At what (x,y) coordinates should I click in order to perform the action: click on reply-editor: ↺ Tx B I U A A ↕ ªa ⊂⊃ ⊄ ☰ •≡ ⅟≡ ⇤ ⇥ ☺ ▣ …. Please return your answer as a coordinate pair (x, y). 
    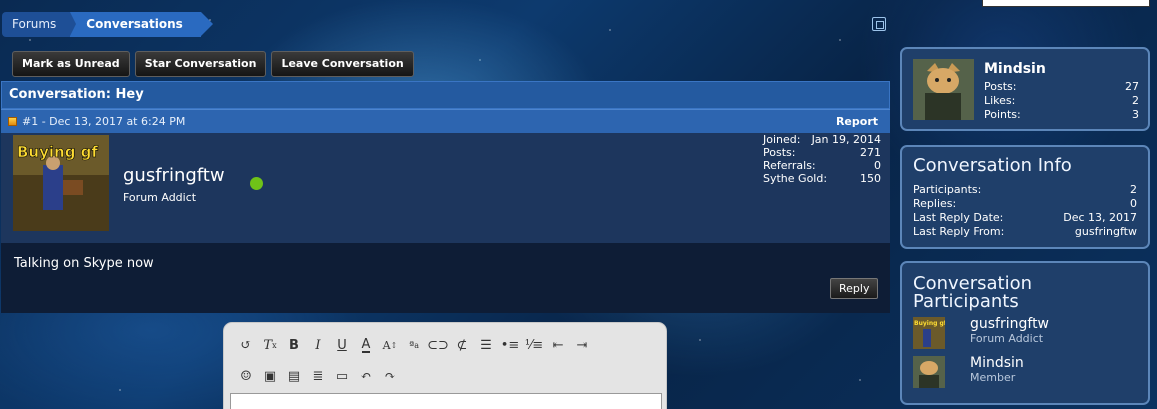
    Looking at the image, I should click on (445, 365).